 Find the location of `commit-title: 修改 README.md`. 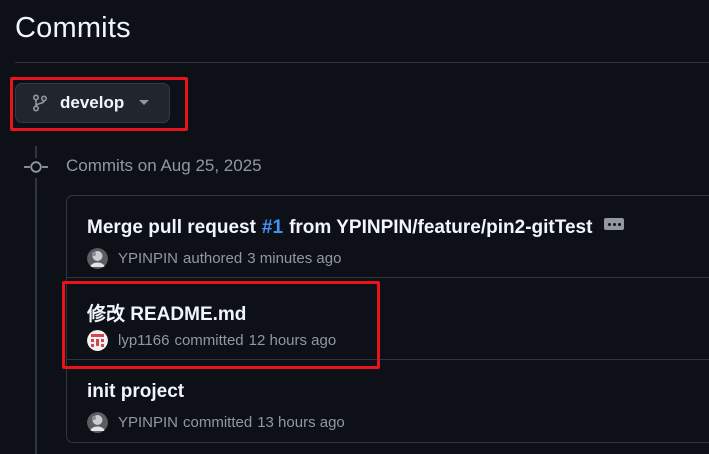

commit-title: 修改 README.md is located at coordinates (166, 312).